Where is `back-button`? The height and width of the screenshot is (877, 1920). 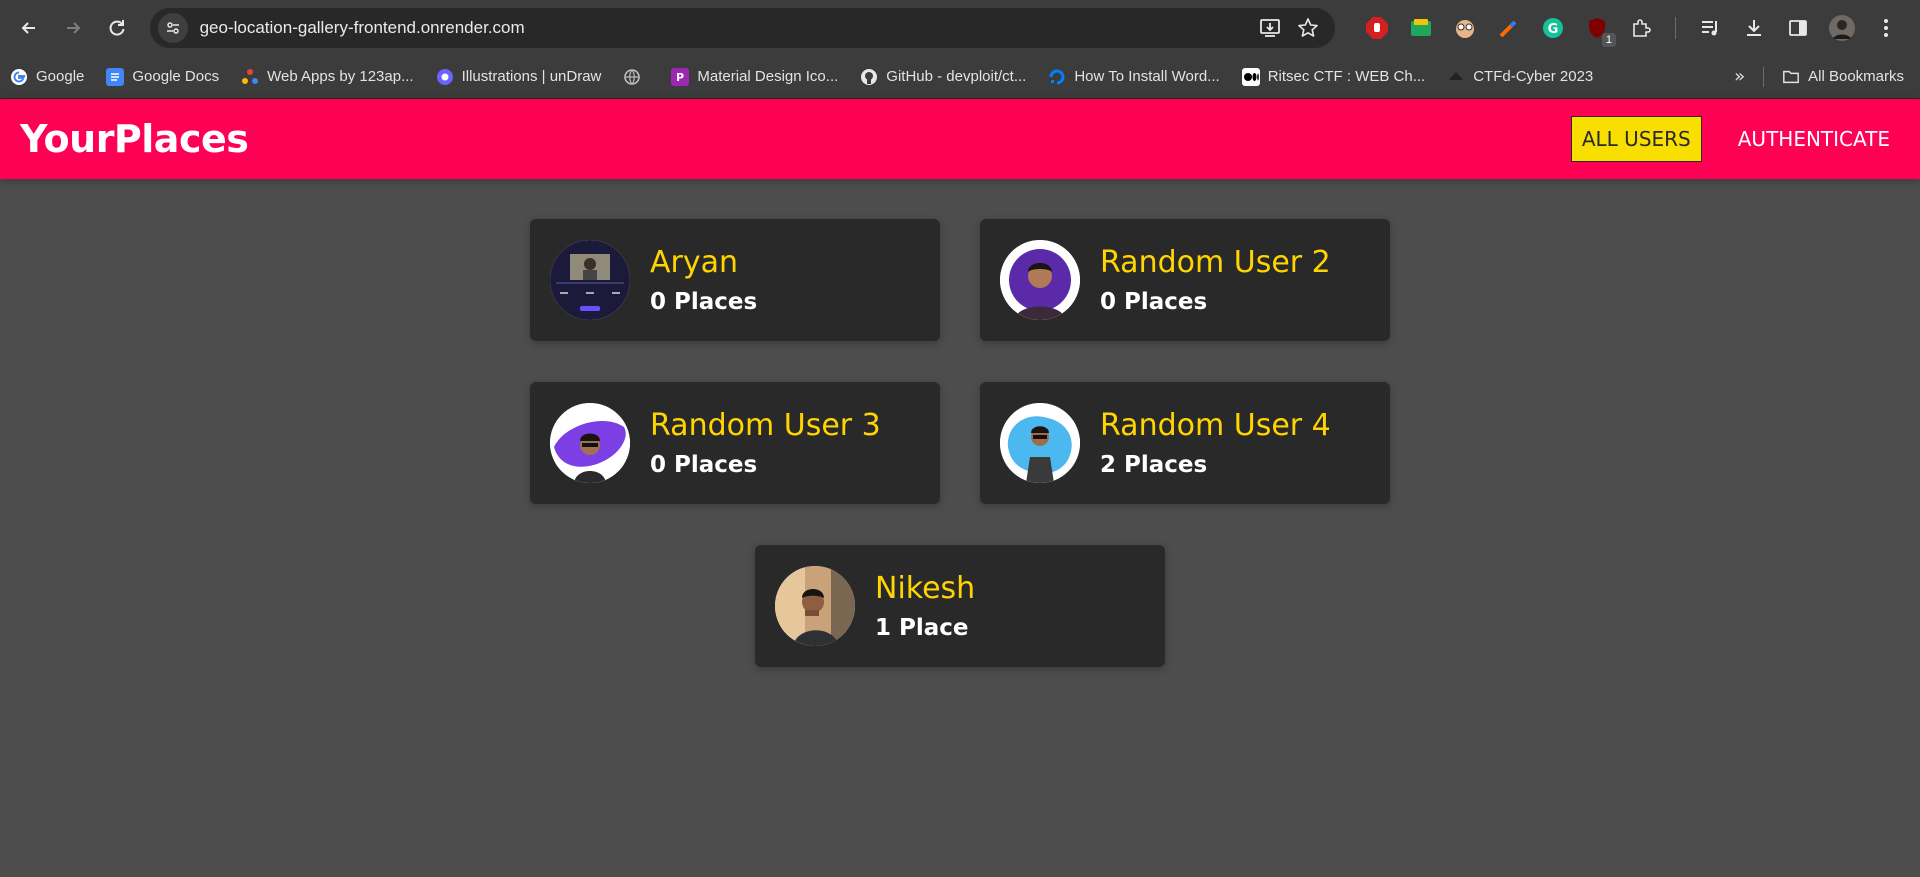 back-button is located at coordinates (29, 28).